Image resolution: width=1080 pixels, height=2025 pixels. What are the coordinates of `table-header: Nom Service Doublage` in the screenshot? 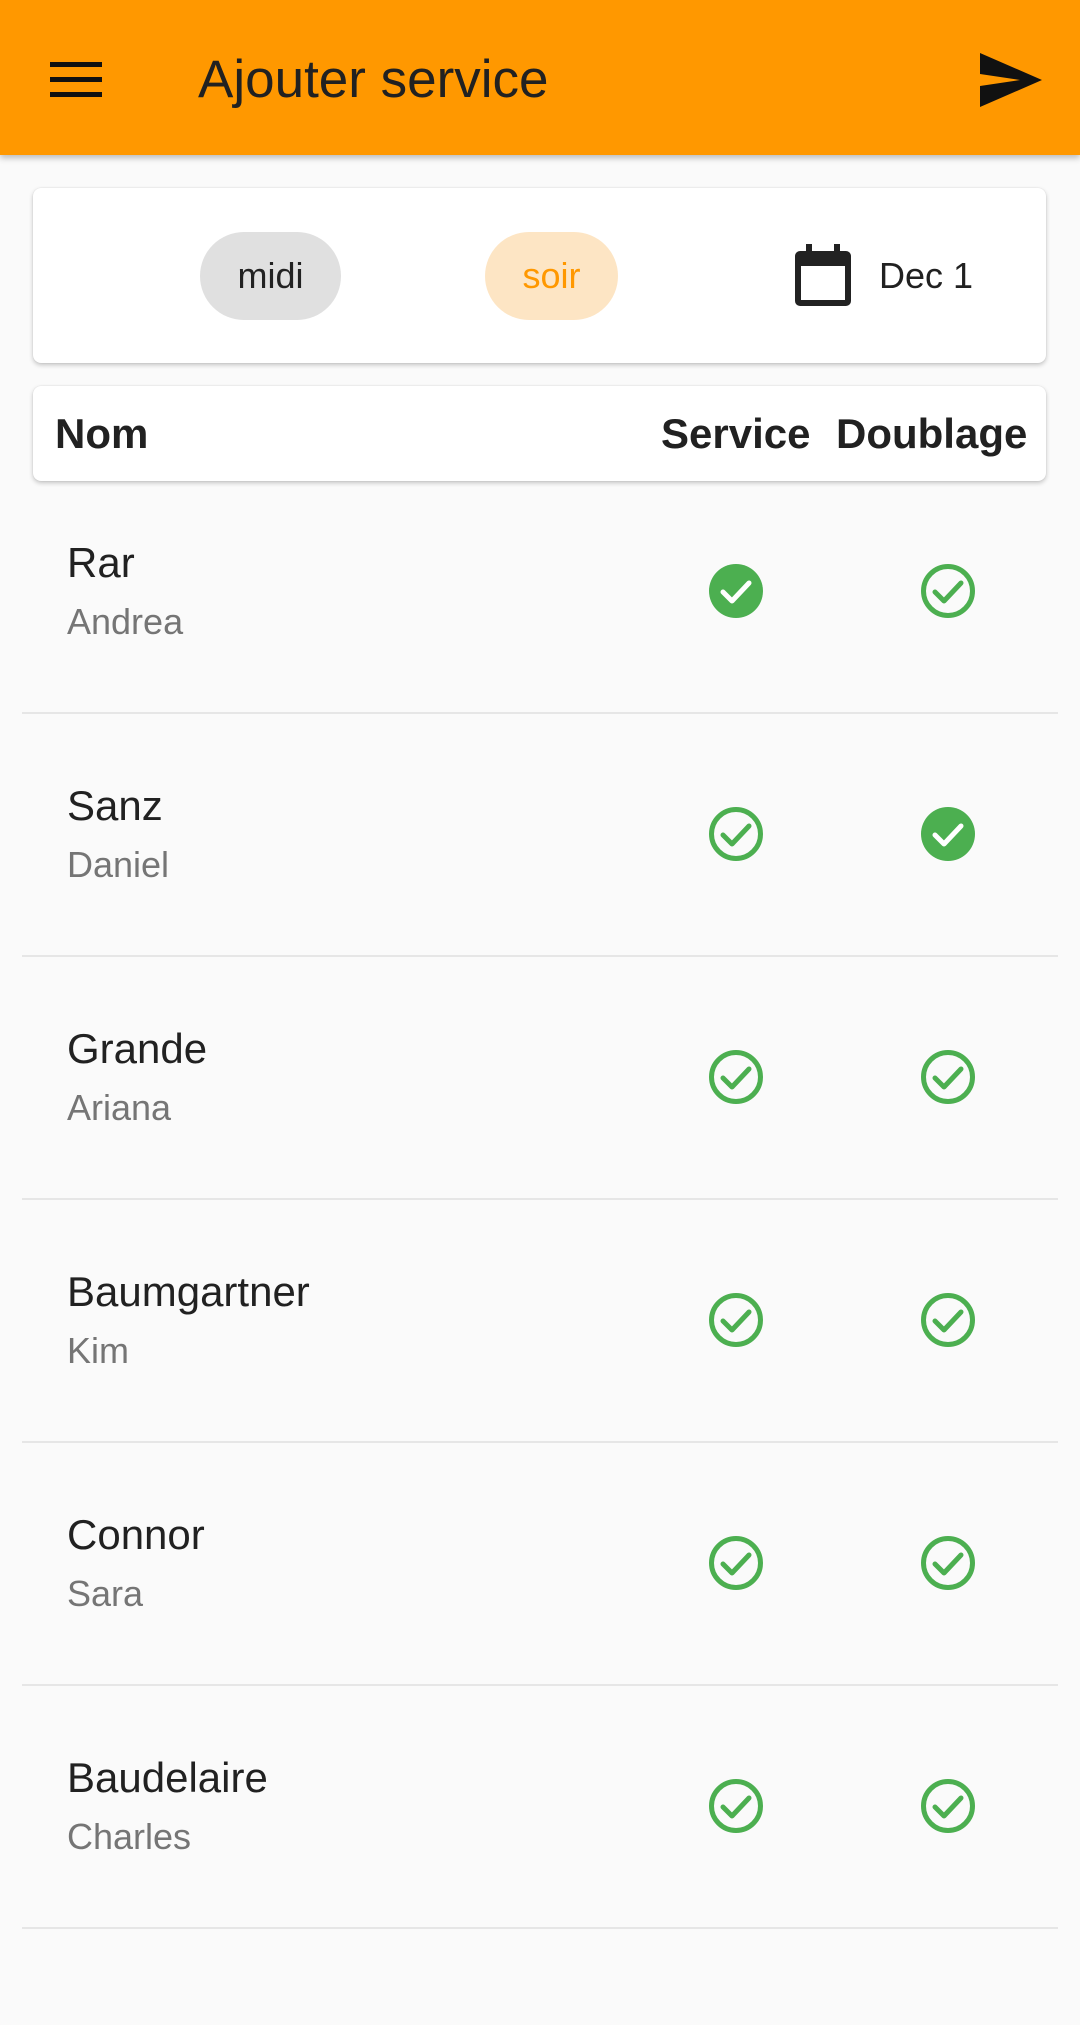 It's located at (539, 433).